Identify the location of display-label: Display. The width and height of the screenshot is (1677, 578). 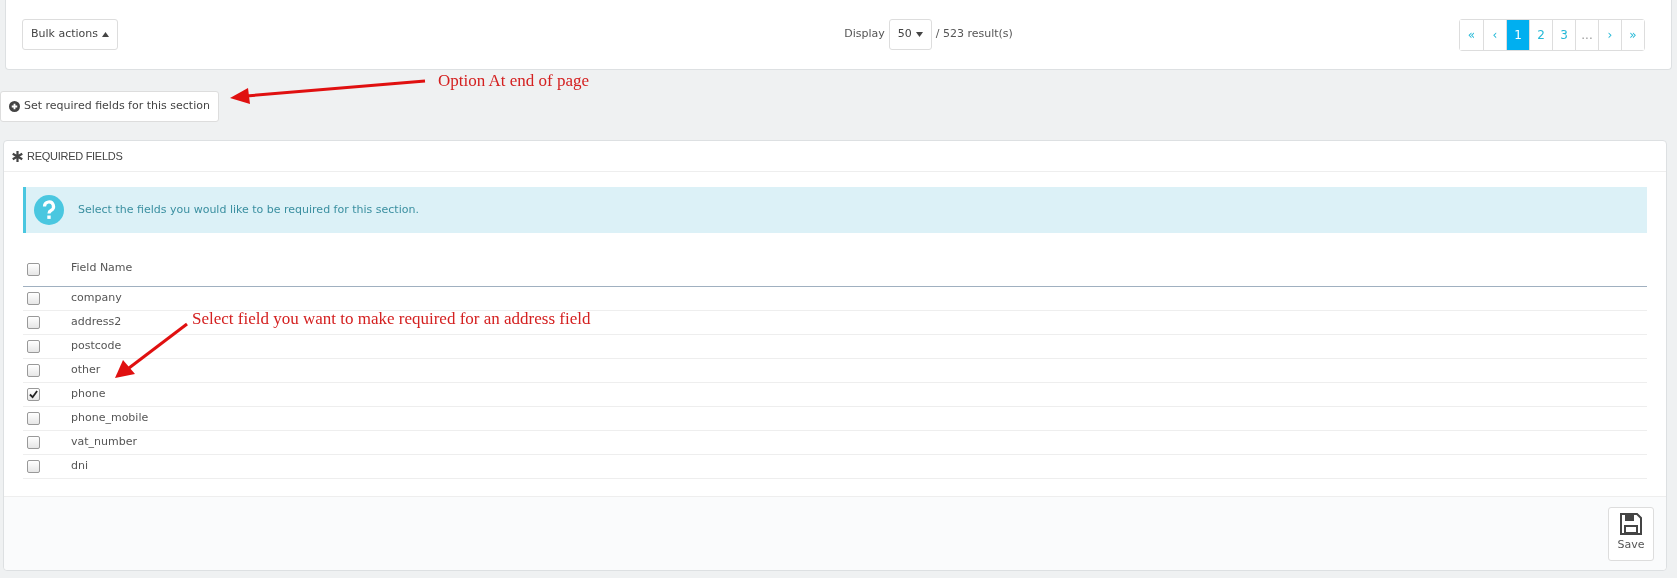
(864, 34).